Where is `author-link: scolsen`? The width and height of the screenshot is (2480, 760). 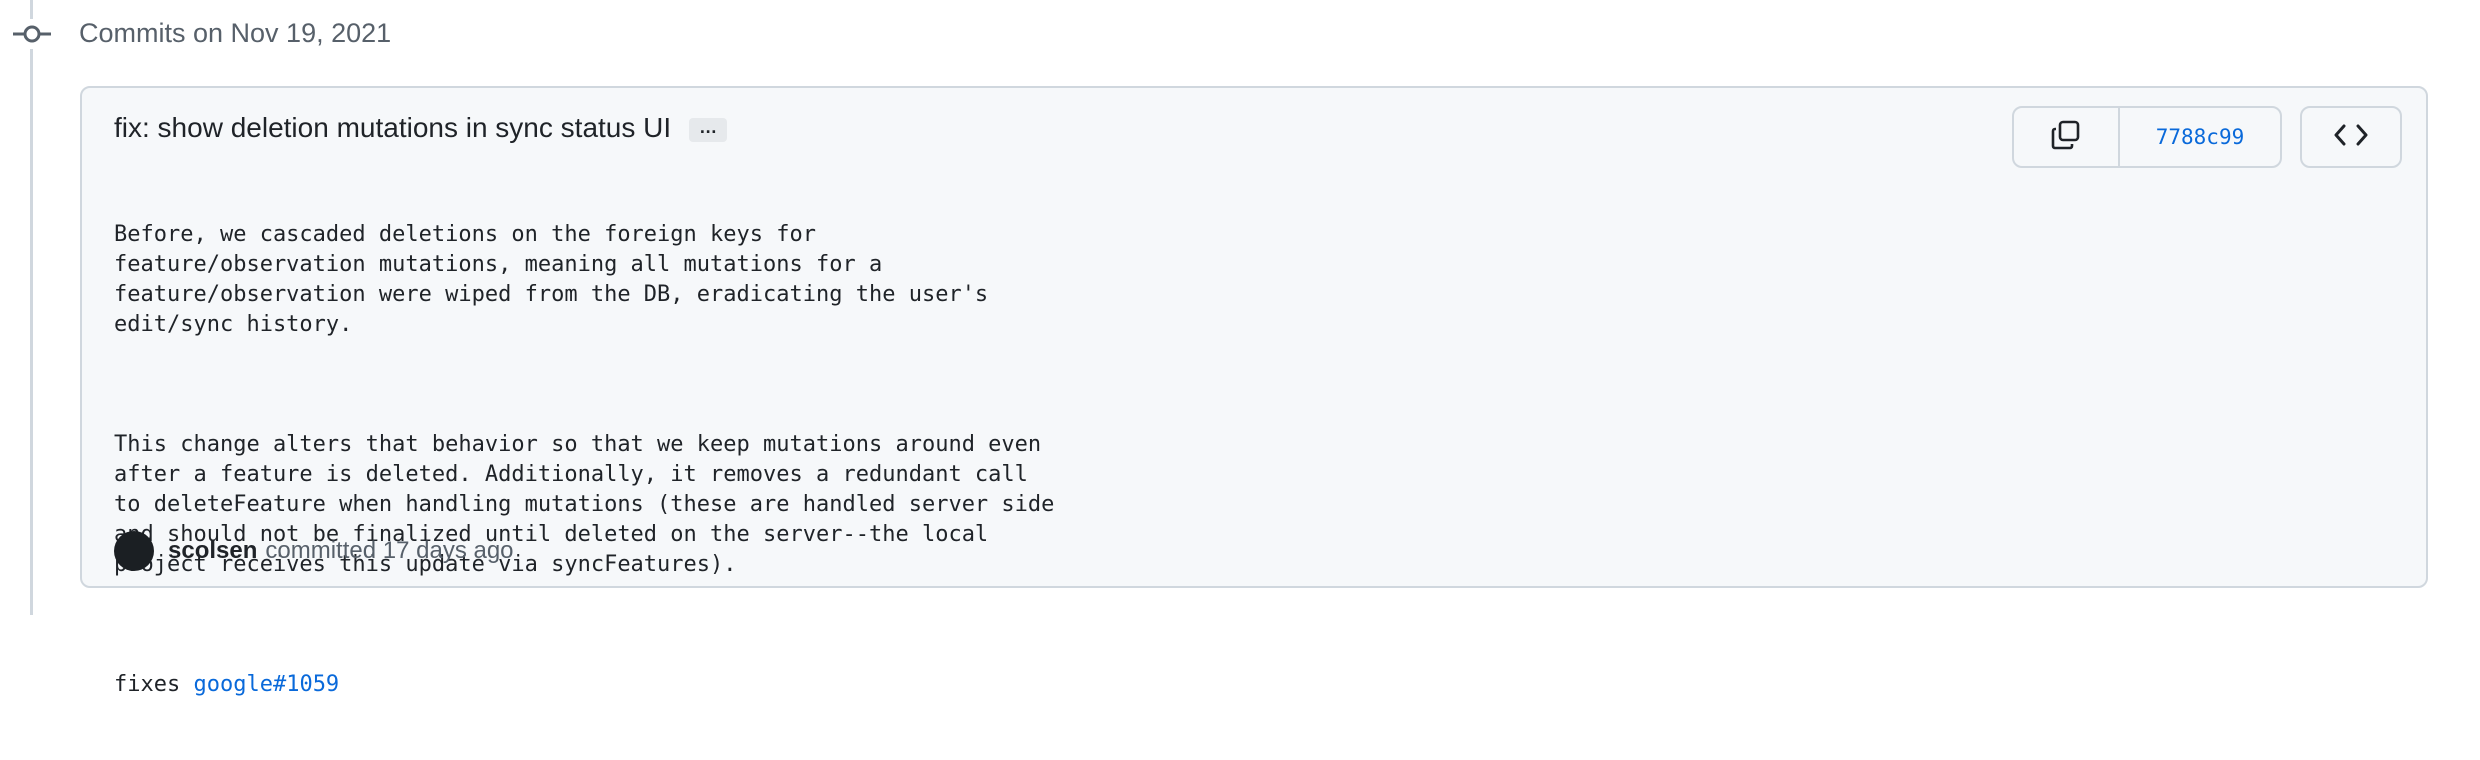 author-link: scolsen is located at coordinates (212, 551).